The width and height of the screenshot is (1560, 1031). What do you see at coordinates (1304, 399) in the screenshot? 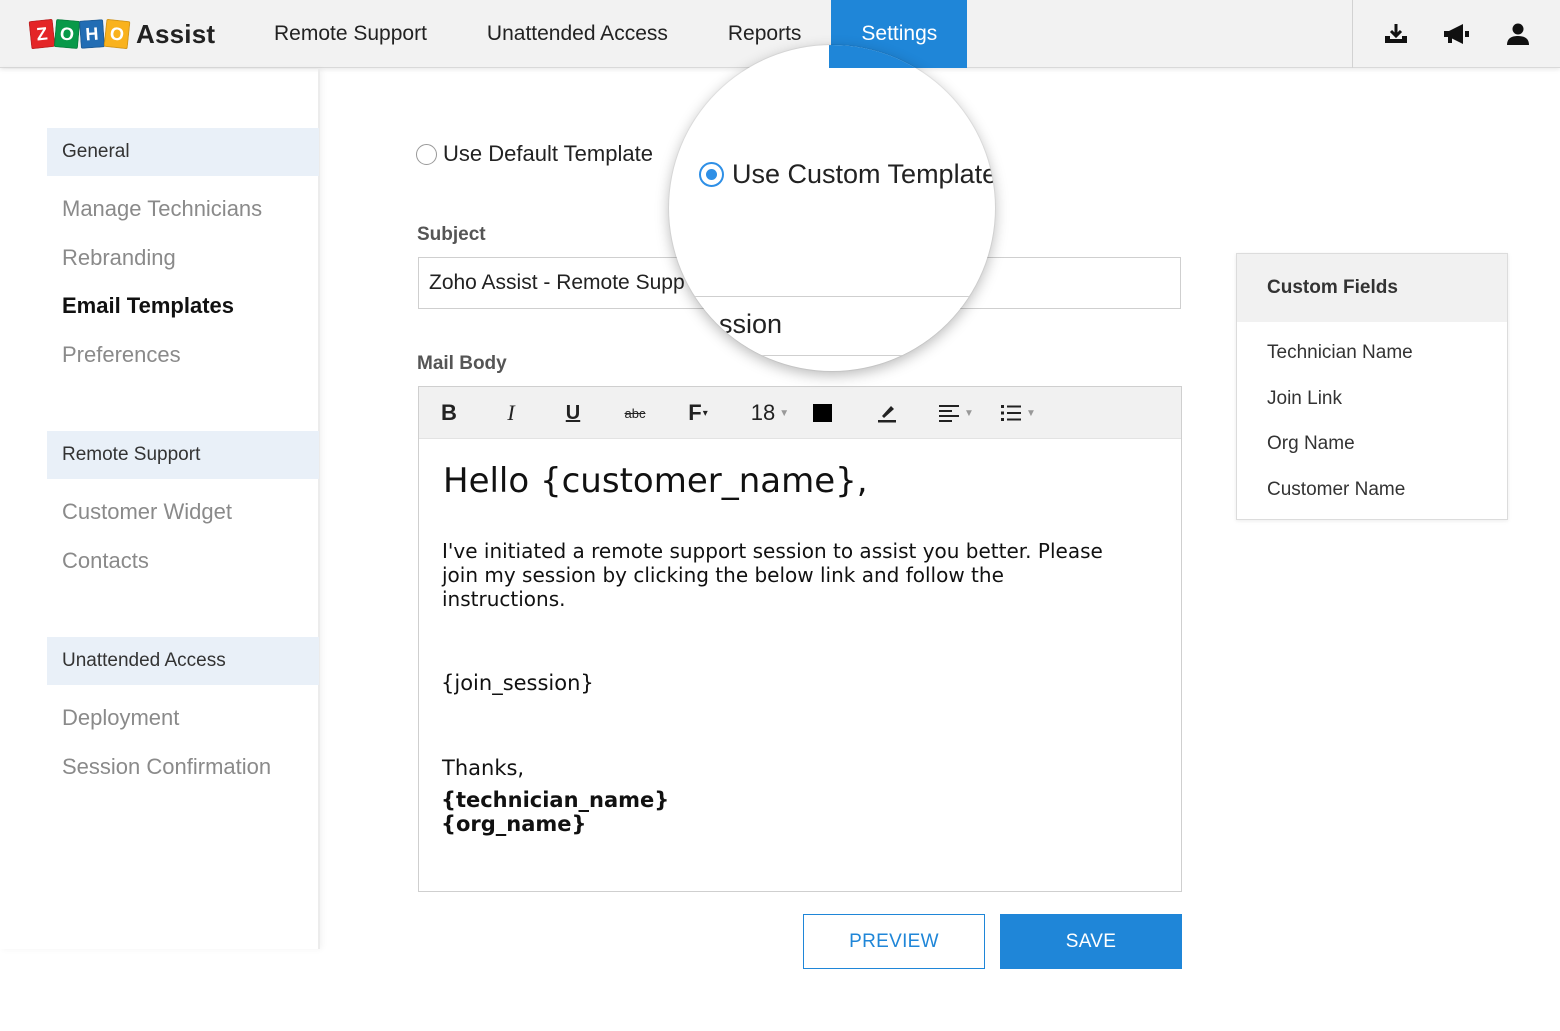
I see `custom-field-join-link: Join Link` at bounding box center [1304, 399].